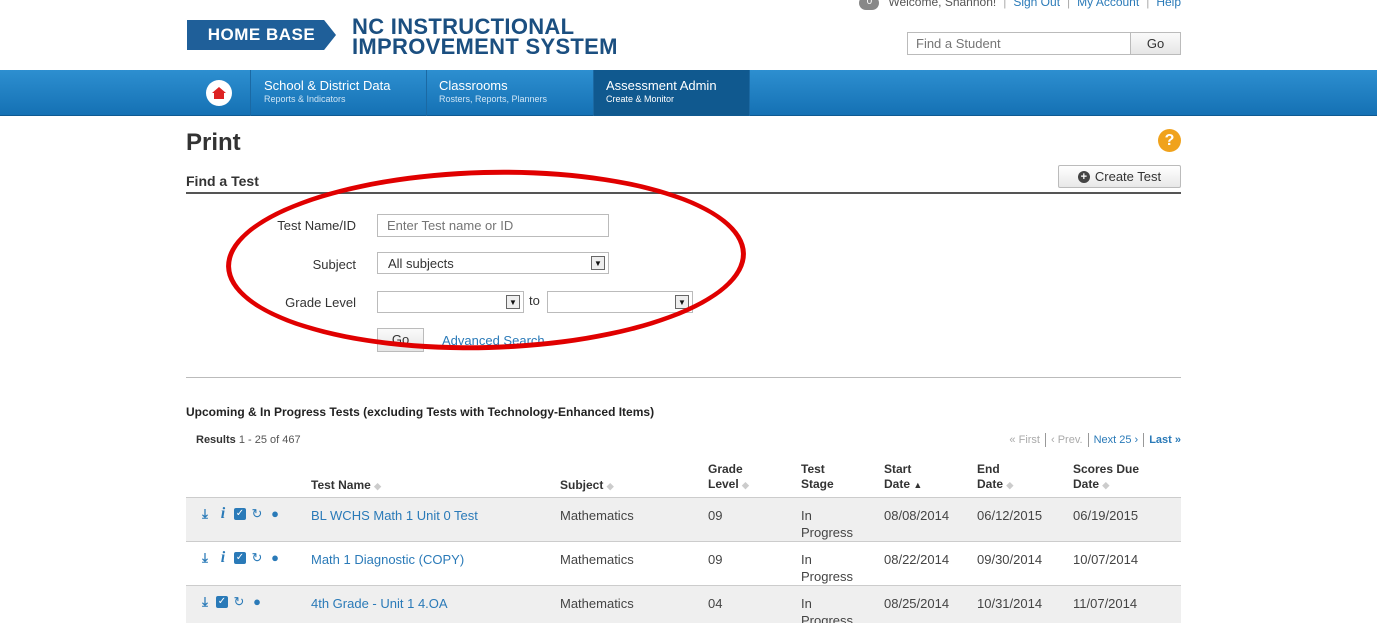 This screenshot has width=1377, height=623. Describe the element at coordinates (269, 440) in the screenshot. I see `results-range: 1 - 25 of 467` at that location.